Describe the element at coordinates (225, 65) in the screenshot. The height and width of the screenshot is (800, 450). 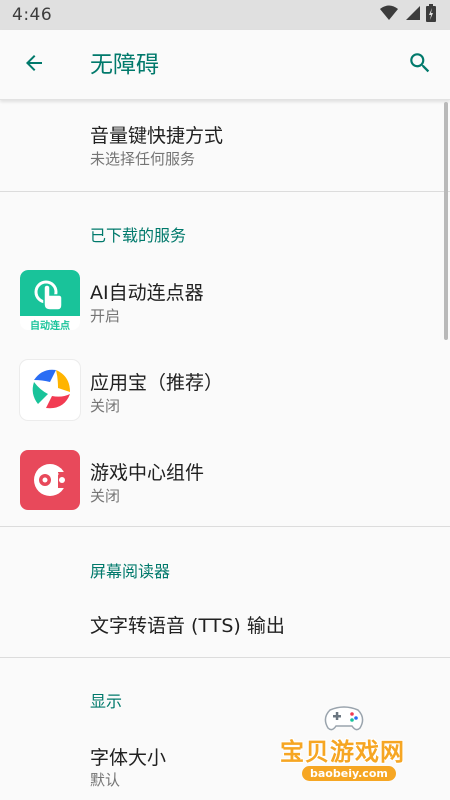
I see `app-bar: 无障碍` at that location.